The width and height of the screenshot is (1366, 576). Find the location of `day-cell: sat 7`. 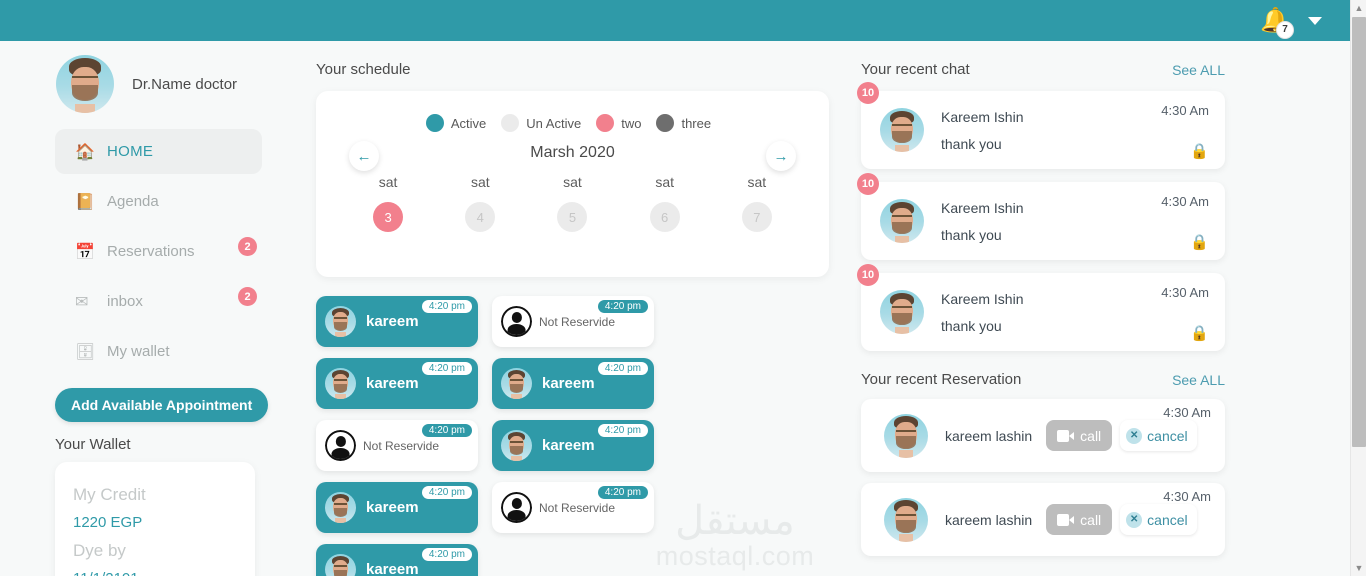

day-cell: sat 7 is located at coordinates (757, 203).